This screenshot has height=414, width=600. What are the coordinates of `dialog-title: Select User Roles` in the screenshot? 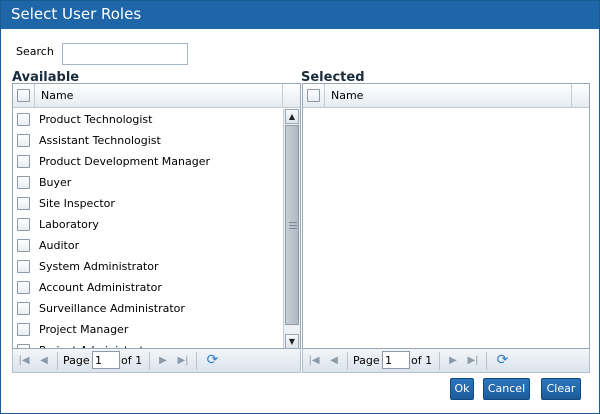 It's located at (300, 15).